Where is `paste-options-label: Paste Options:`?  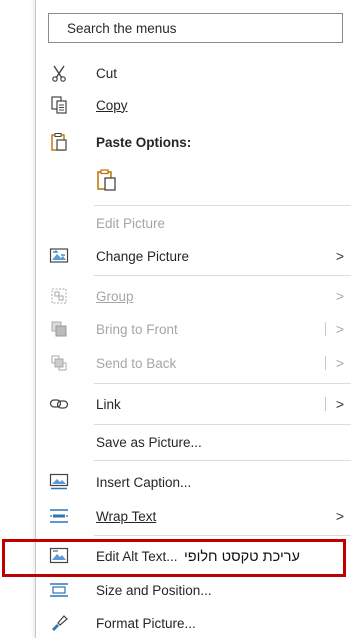
paste-options-label: Paste Options: is located at coordinates (144, 142).